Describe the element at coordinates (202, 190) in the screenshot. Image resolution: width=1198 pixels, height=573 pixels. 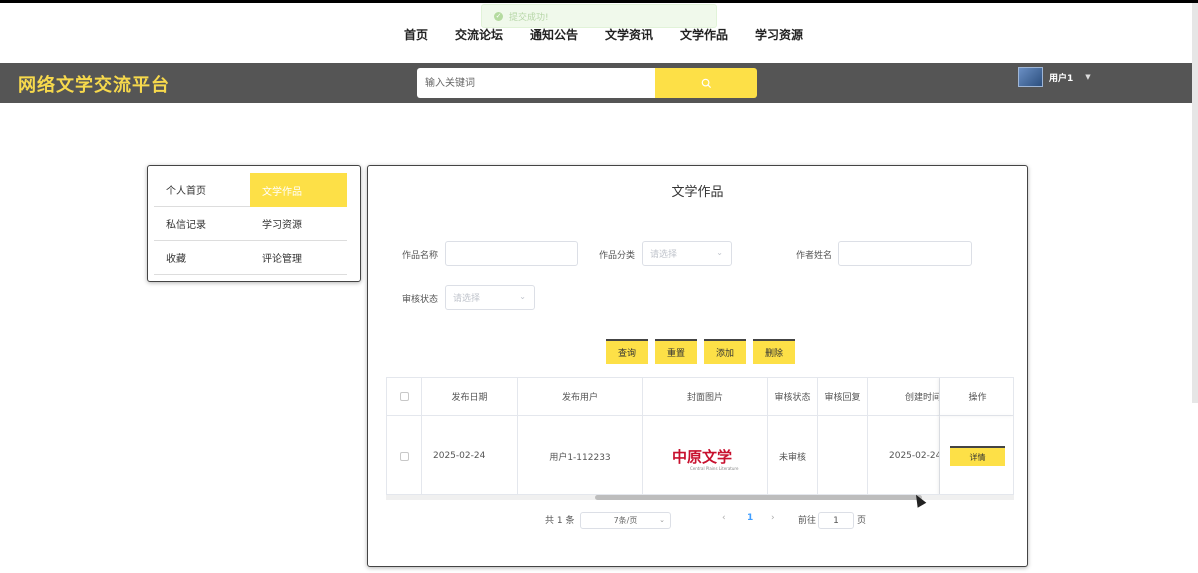
I see `sidebar-item-home: 个人首页` at that location.